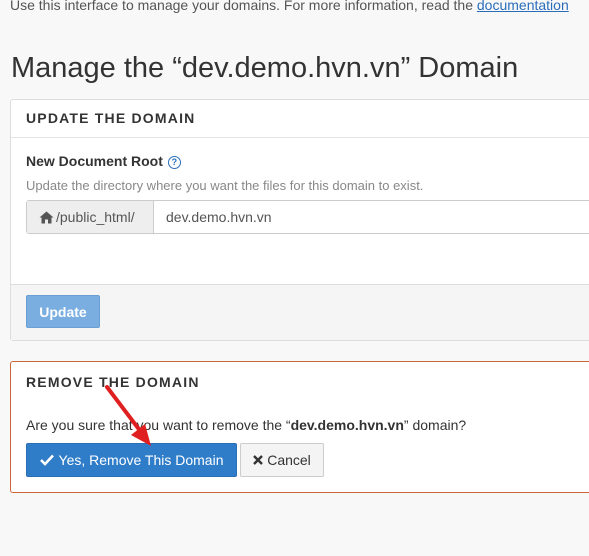 The image size is (589, 556). What do you see at coordinates (113, 382) in the screenshot?
I see `remove-panel-heading: REMOVE THE DOMAIN` at bounding box center [113, 382].